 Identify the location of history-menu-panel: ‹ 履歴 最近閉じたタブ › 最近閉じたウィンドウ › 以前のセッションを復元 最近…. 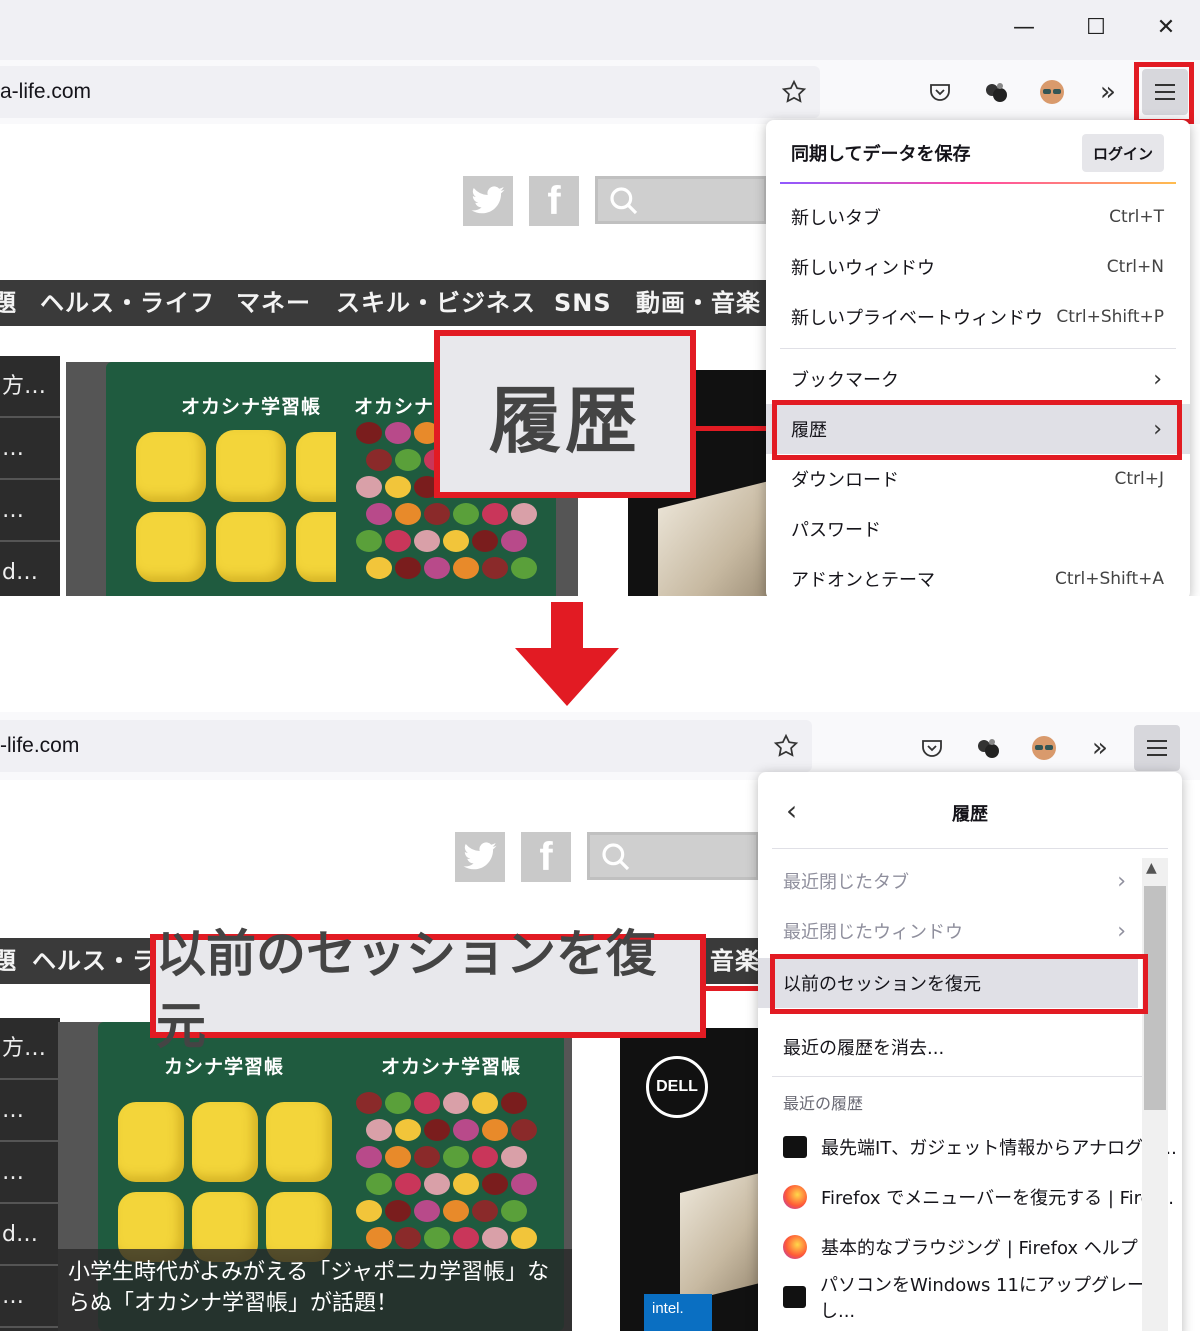
(970, 1051).